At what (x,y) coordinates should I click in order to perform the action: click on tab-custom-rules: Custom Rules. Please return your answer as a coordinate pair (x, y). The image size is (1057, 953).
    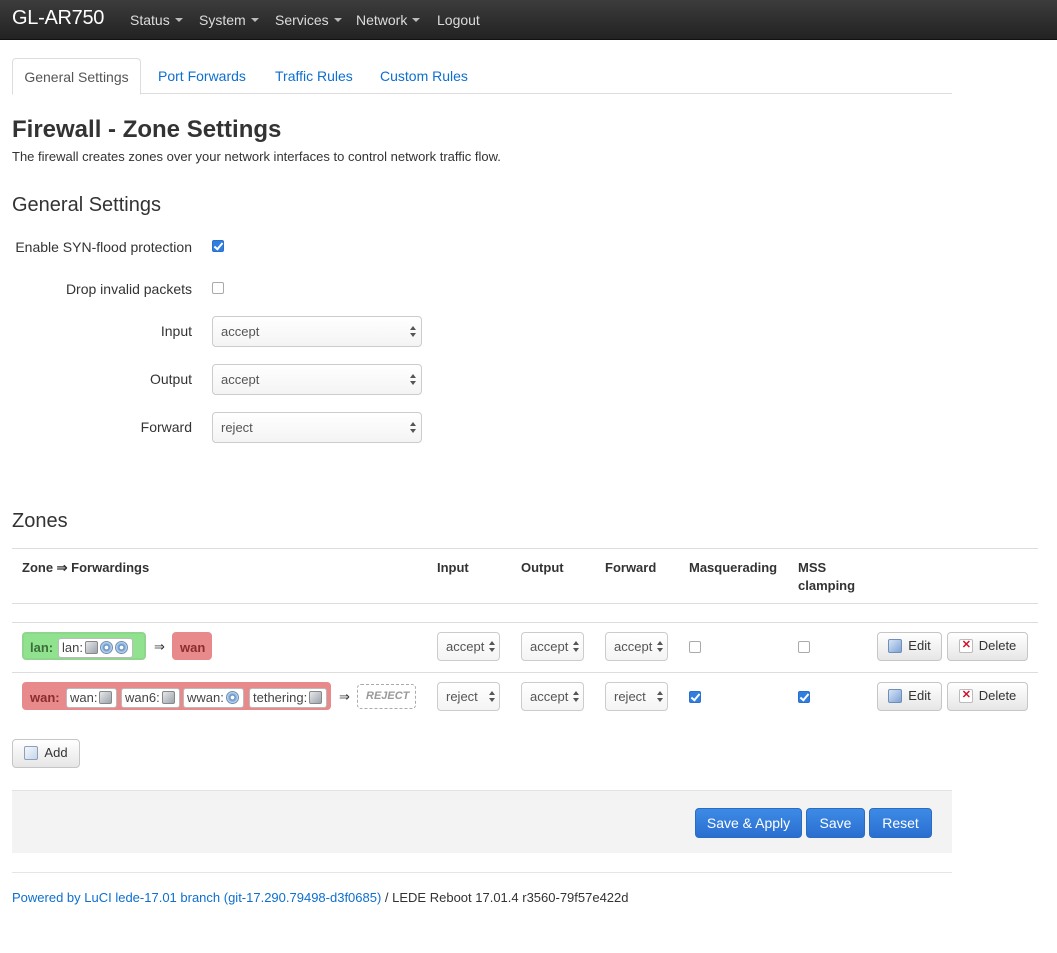
    Looking at the image, I should click on (424, 76).